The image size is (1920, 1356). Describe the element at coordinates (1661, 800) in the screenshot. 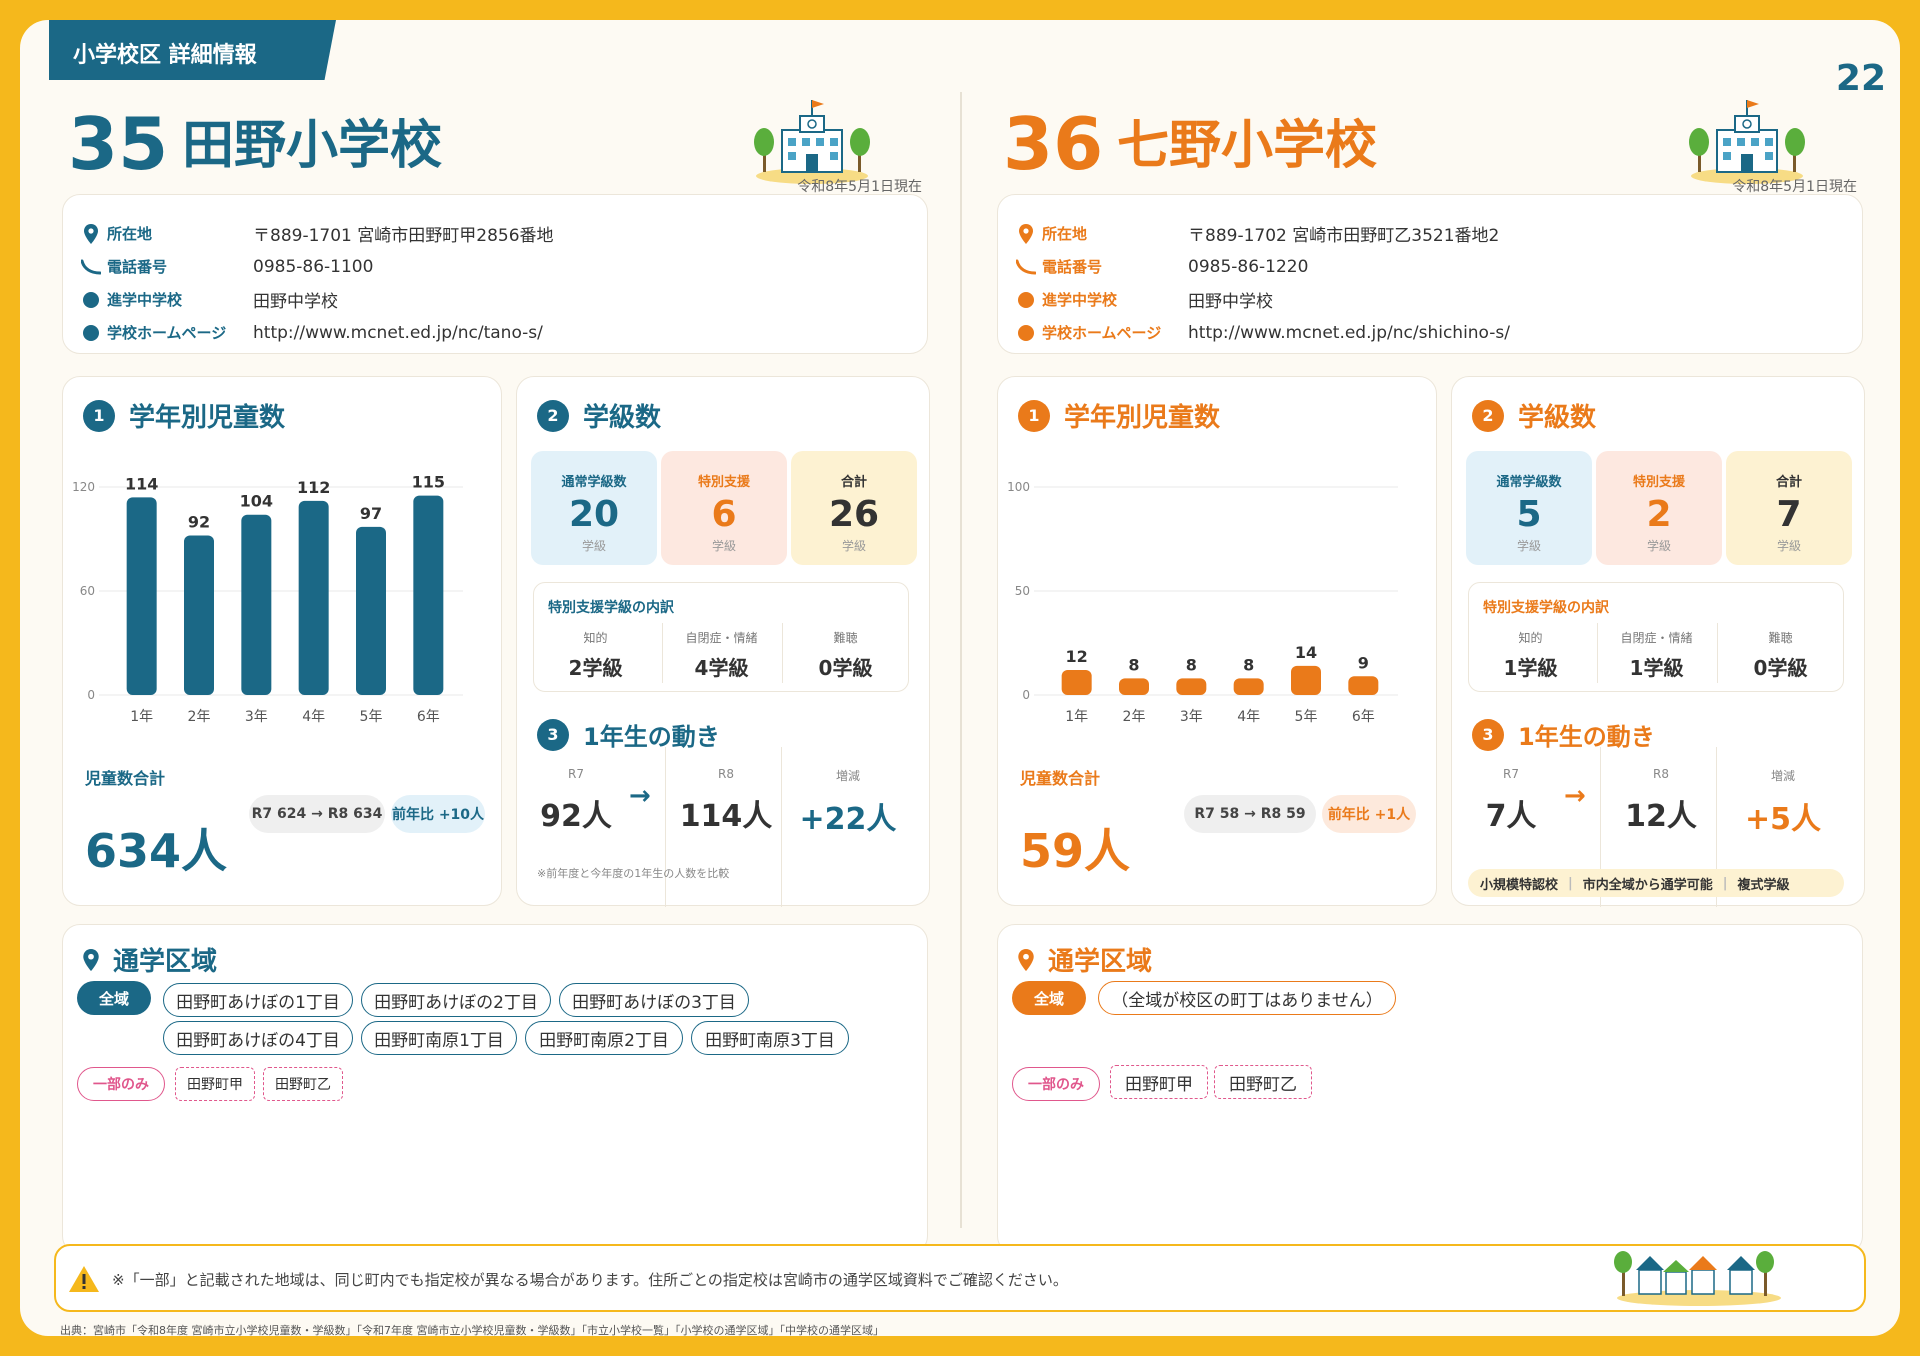

I see `move-current: R8 12人` at that location.